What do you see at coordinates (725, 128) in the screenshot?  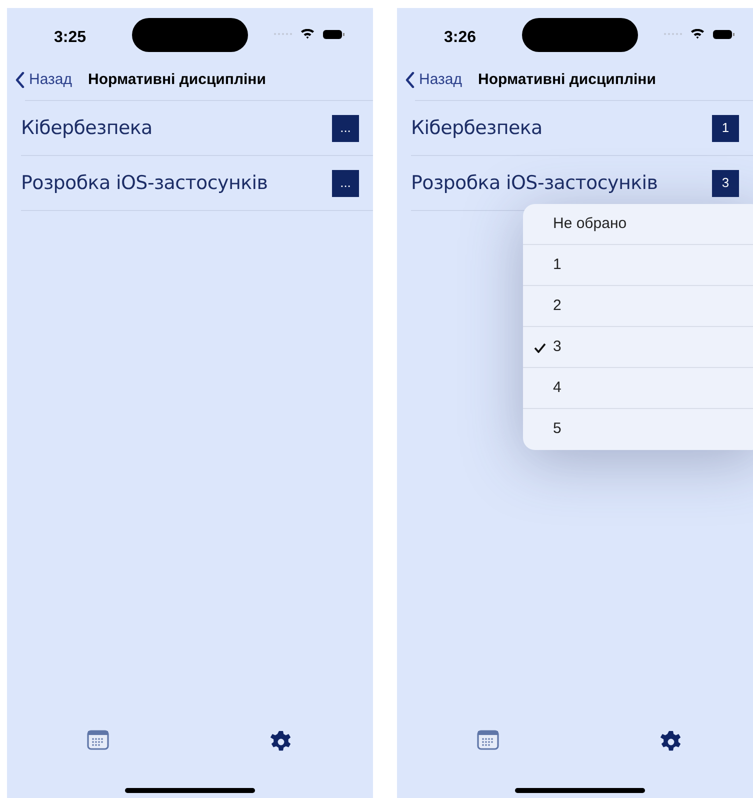 I see `value-picker-button: 1` at bounding box center [725, 128].